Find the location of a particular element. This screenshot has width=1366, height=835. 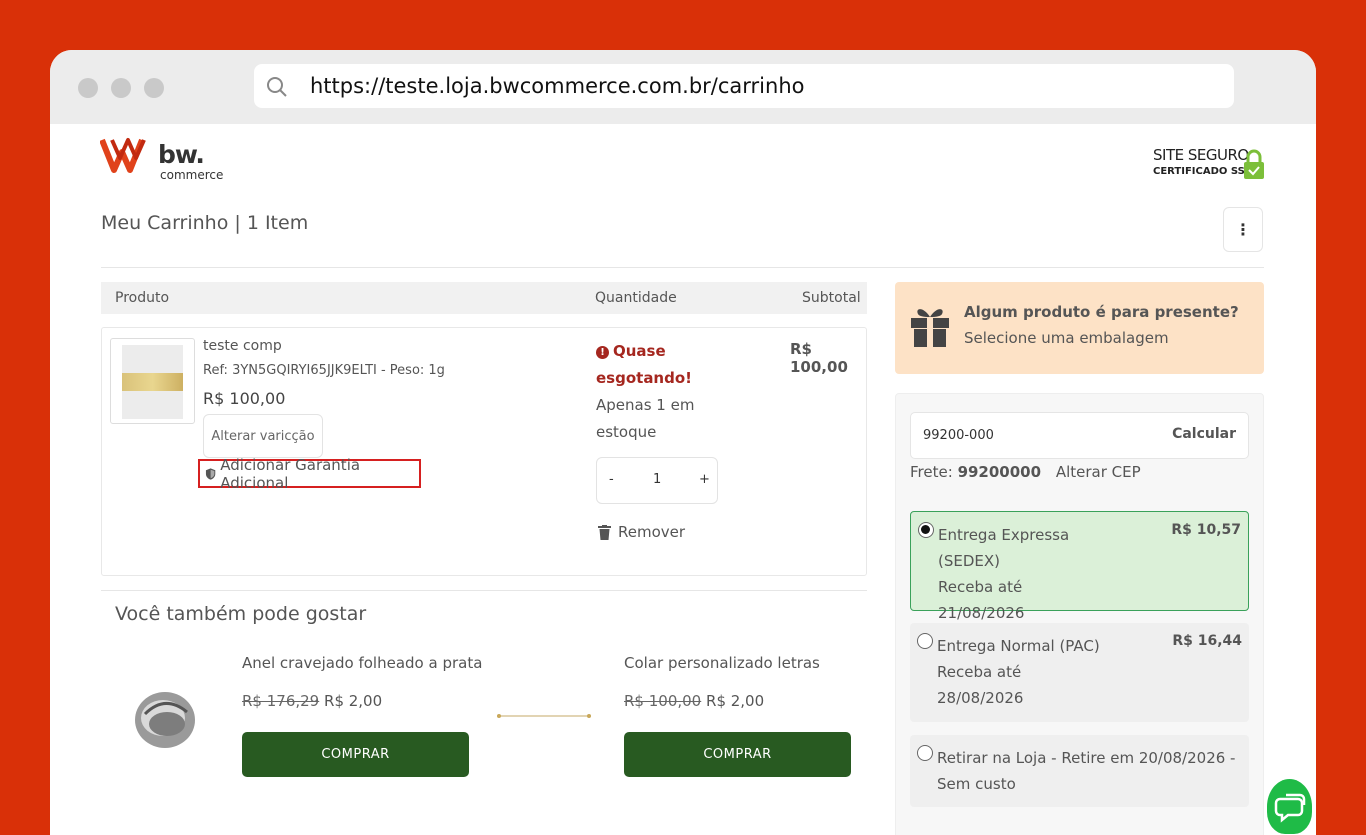

recommendation-price: R$ 100,00 R$ 2,00 is located at coordinates (694, 701).